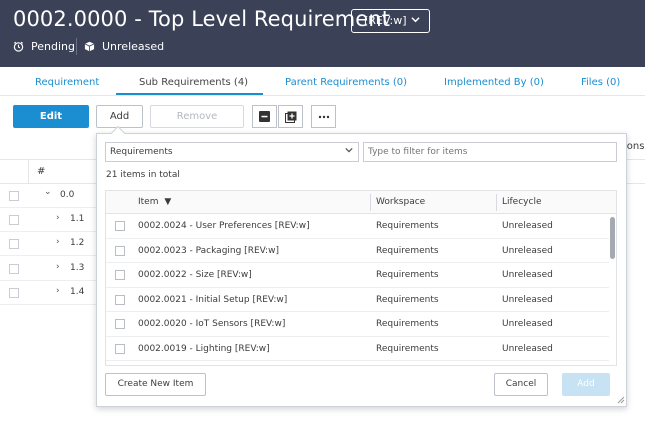 The height and width of the screenshot is (423, 645). I want to click on scrollbar-thumb, so click(612, 238).